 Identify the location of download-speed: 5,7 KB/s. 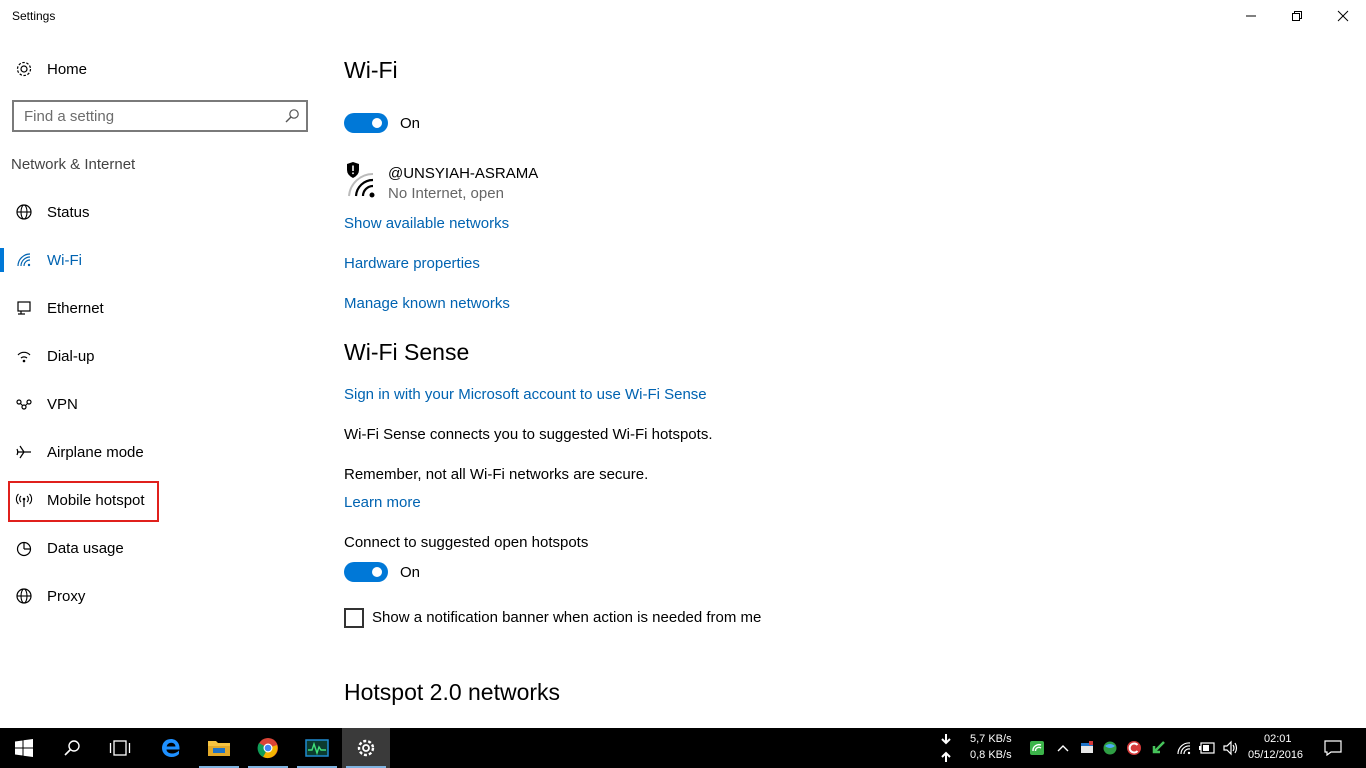
(991, 739).